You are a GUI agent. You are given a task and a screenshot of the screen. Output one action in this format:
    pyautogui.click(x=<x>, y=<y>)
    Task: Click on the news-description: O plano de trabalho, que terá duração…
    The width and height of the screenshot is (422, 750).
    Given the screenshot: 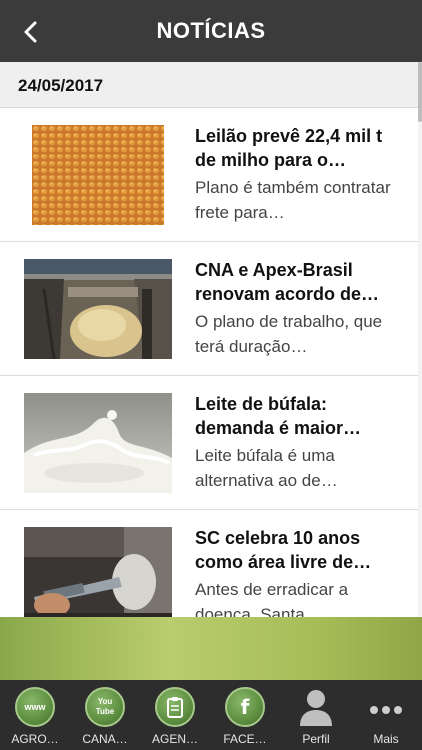 What is the action you would take?
    pyautogui.click(x=289, y=334)
    